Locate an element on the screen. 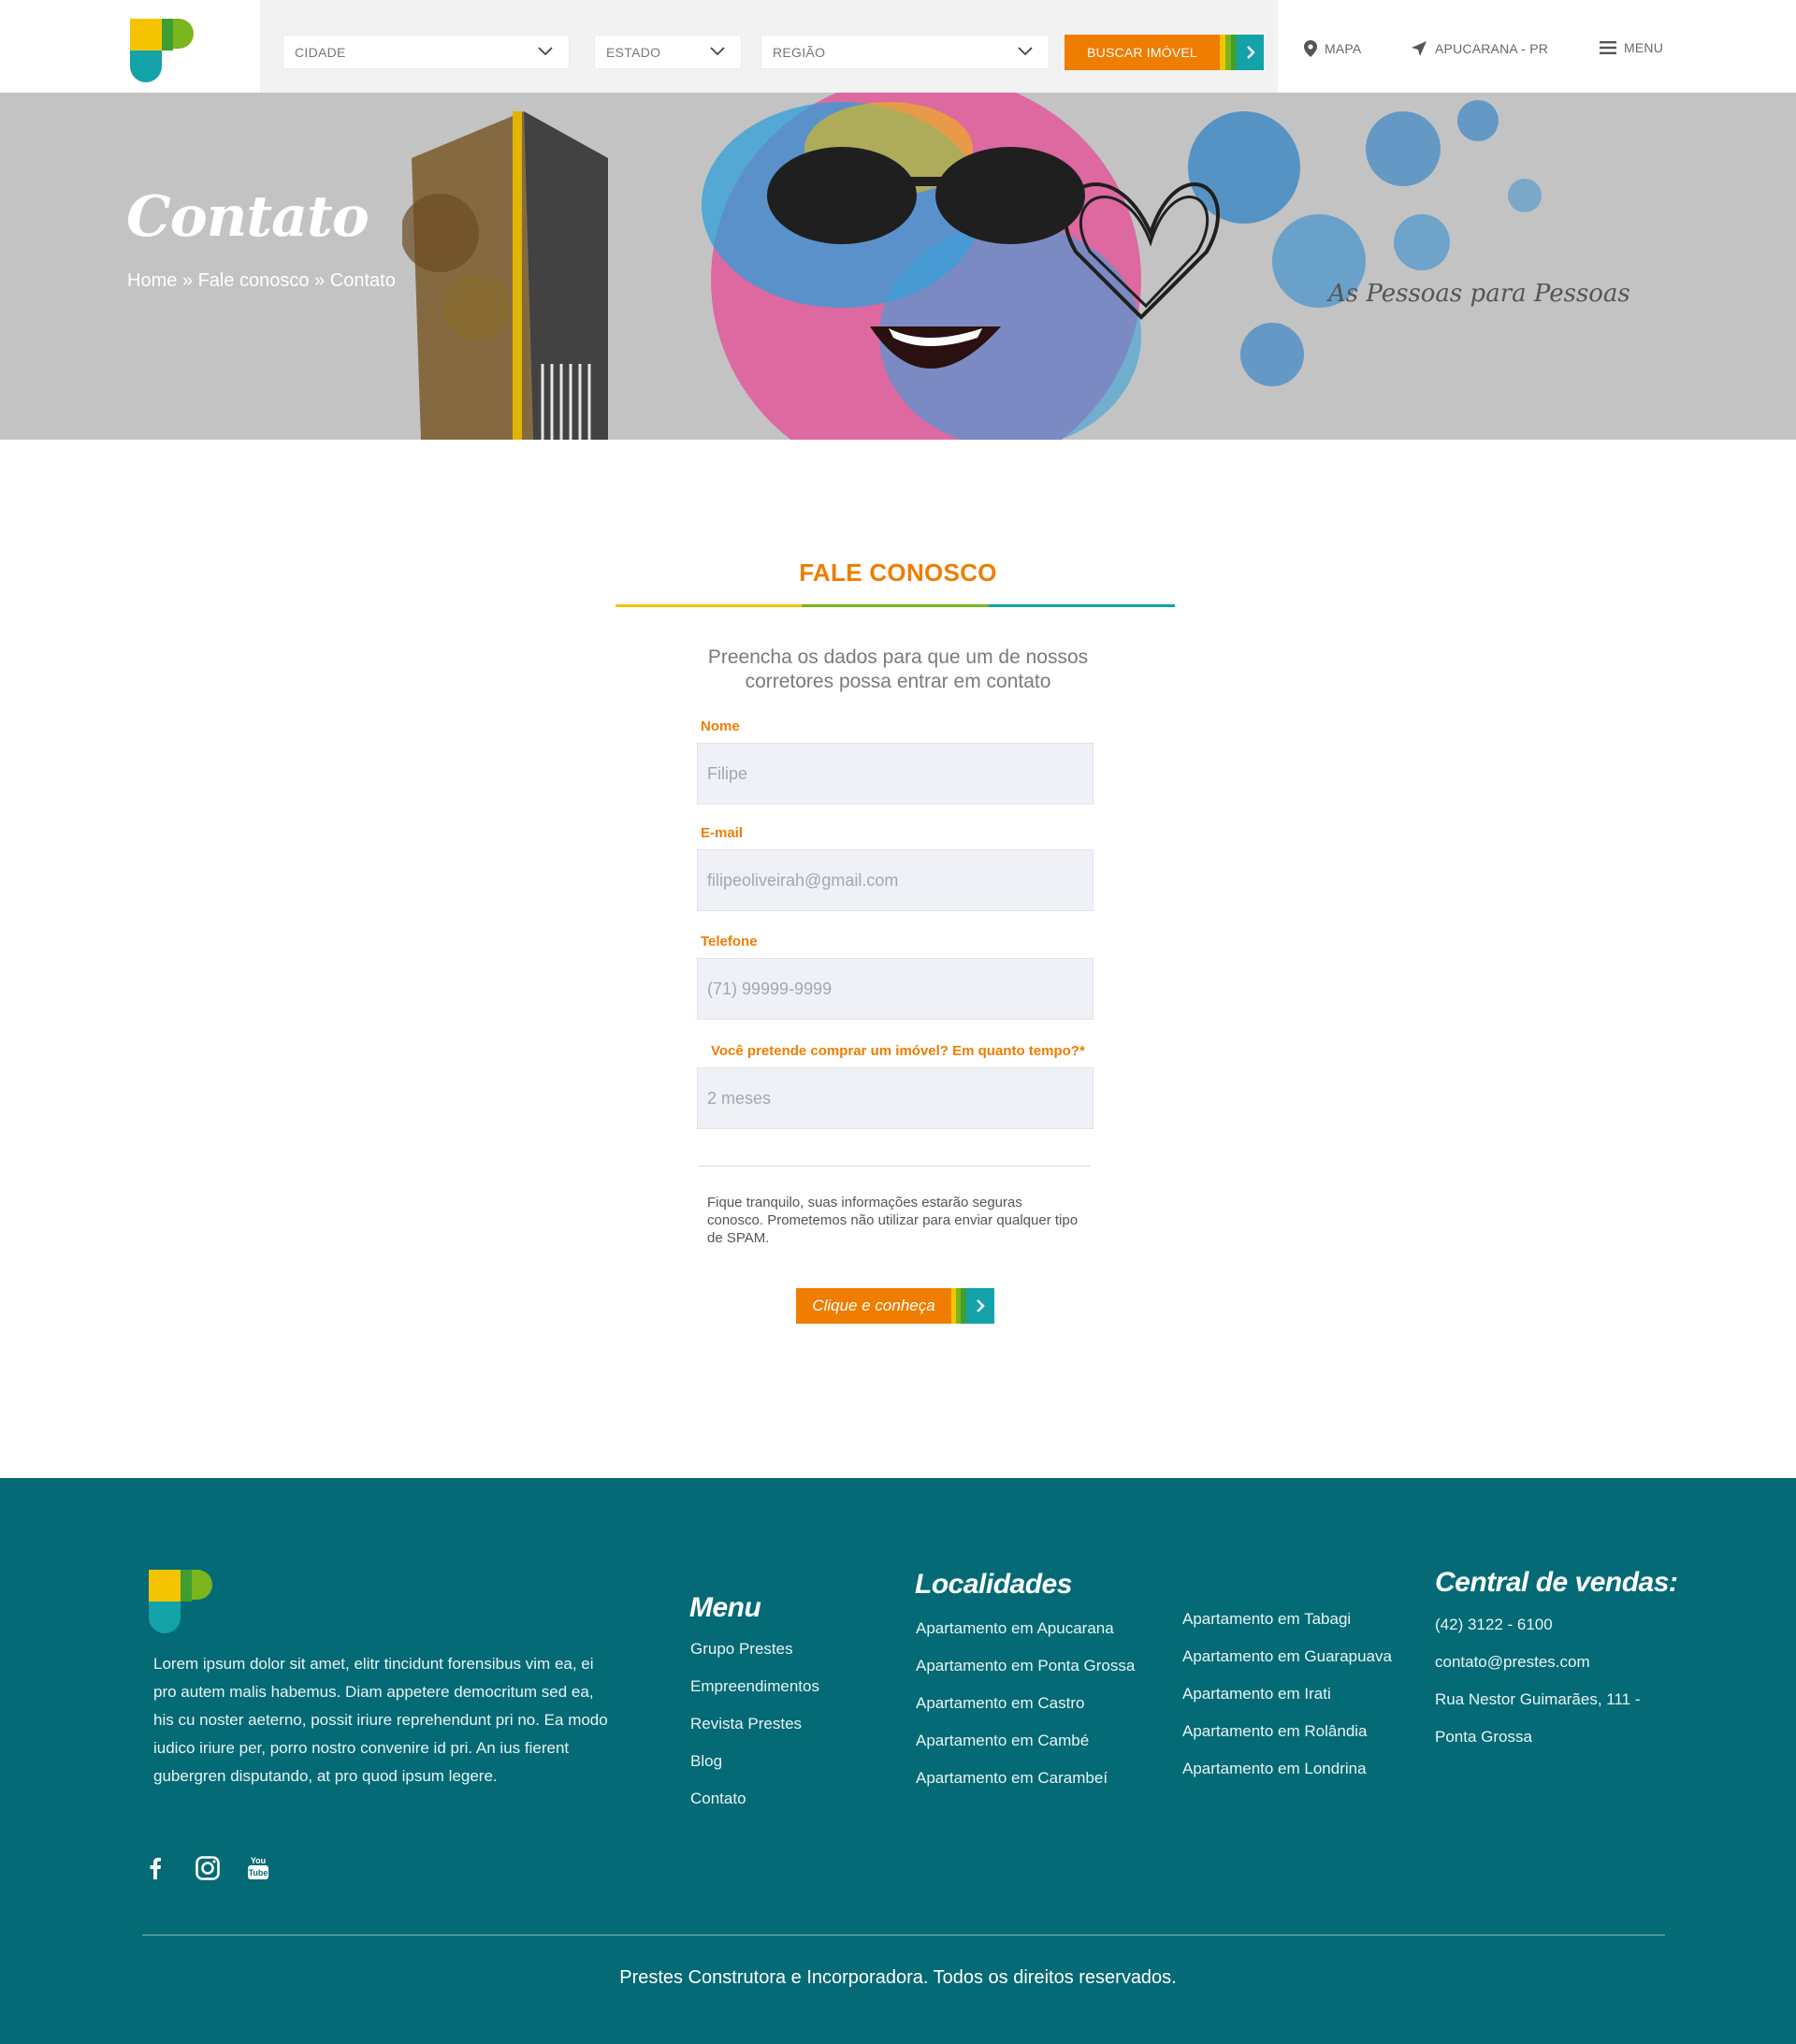  breadcrumb: Home » Fale conosco » Contato is located at coordinates (262, 281).